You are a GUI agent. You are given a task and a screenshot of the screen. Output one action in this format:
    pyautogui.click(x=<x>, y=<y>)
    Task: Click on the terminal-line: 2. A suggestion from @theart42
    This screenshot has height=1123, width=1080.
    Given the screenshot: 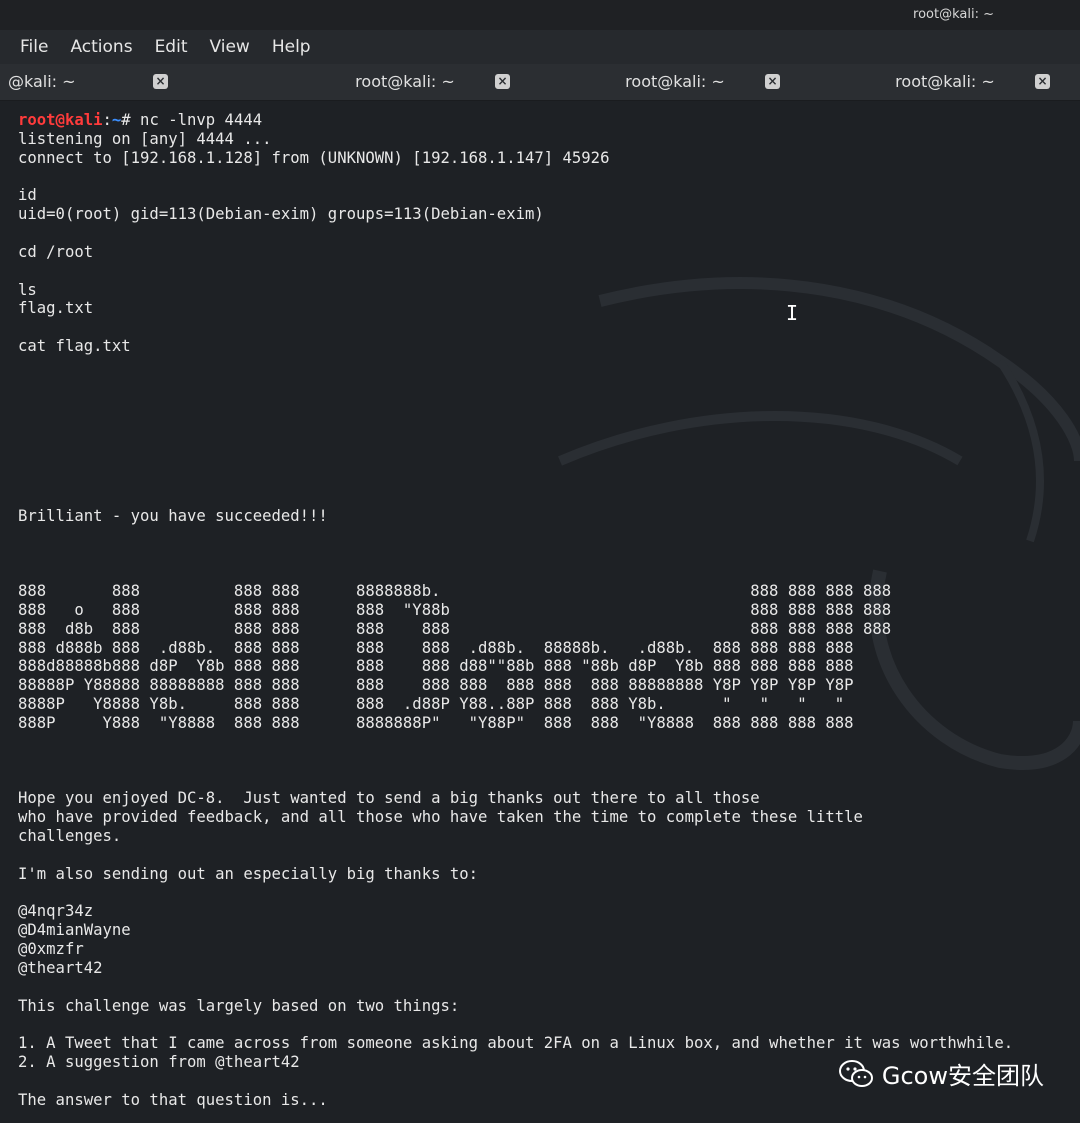 What is the action you would take?
    pyautogui.click(x=159, y=1062)
    